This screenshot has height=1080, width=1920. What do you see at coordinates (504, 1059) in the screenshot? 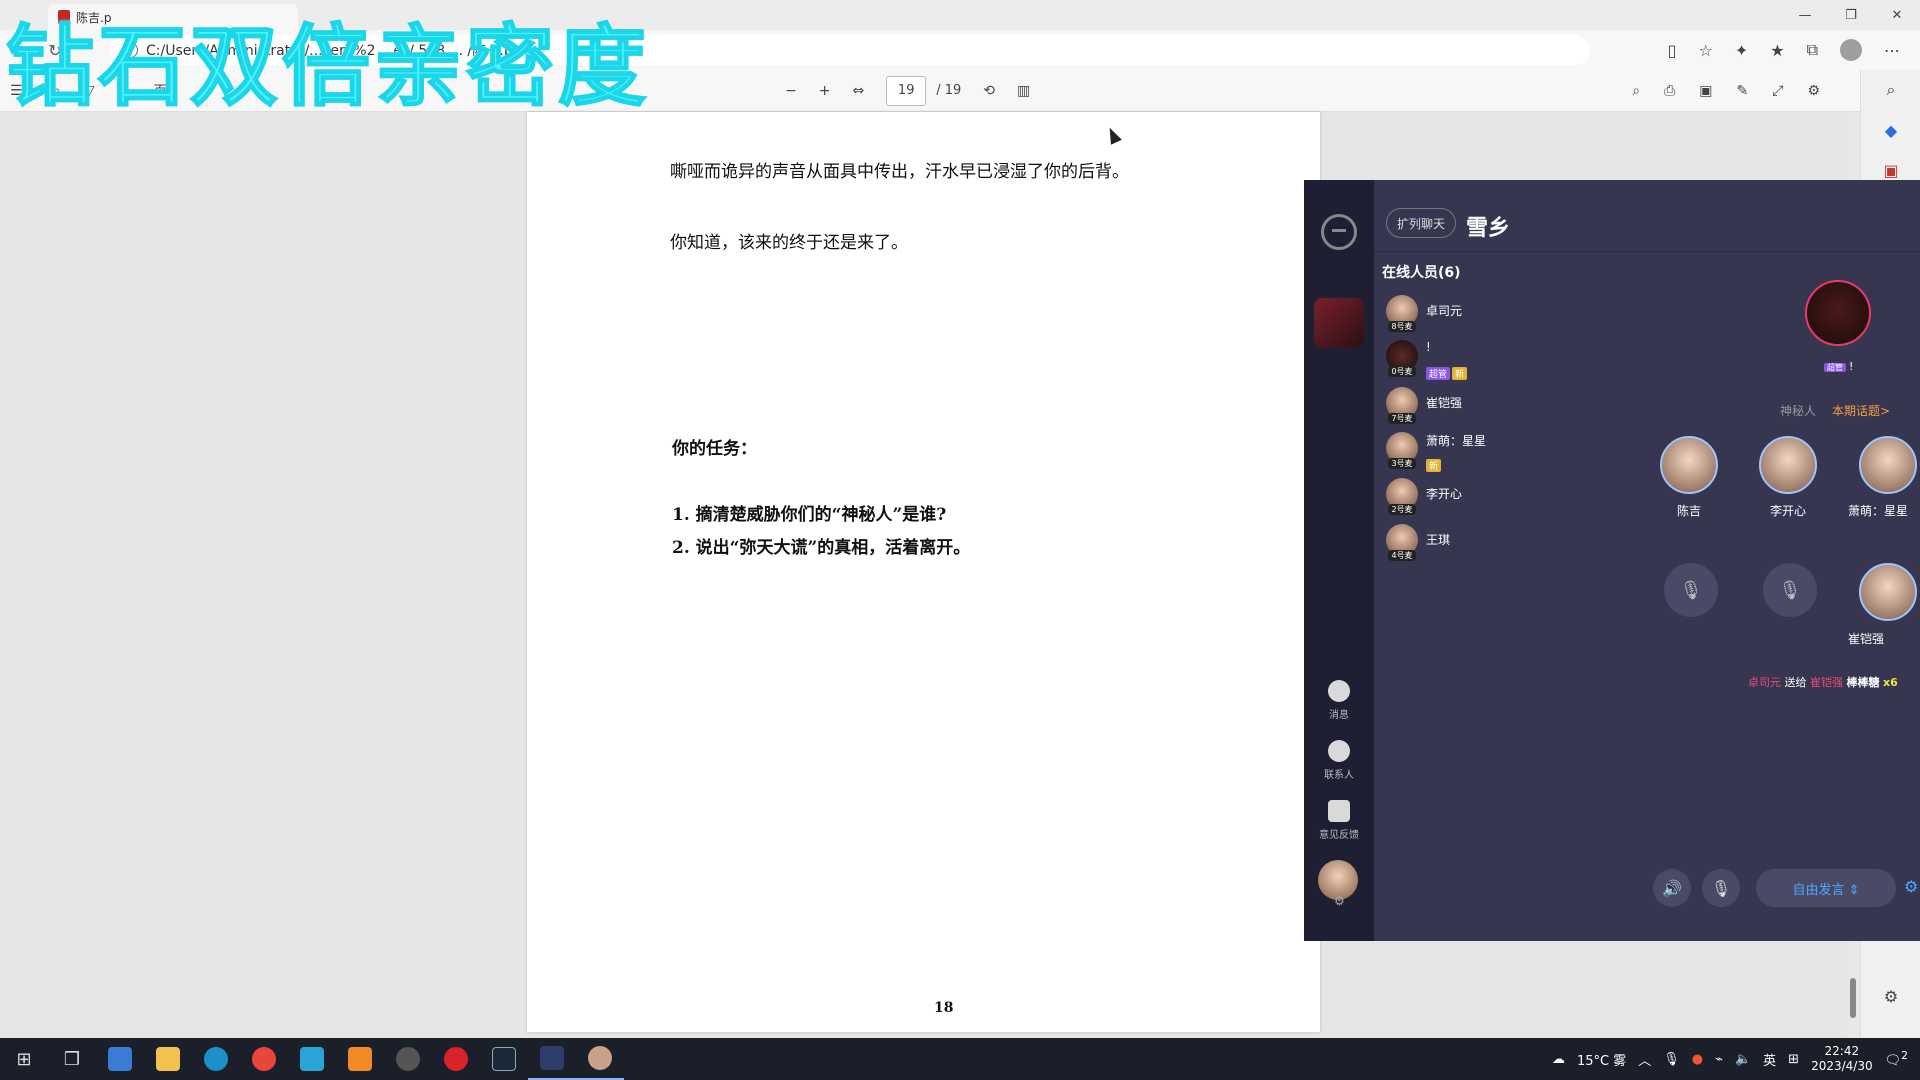
I see `steam-icon` at bounding box center [504, 1059].